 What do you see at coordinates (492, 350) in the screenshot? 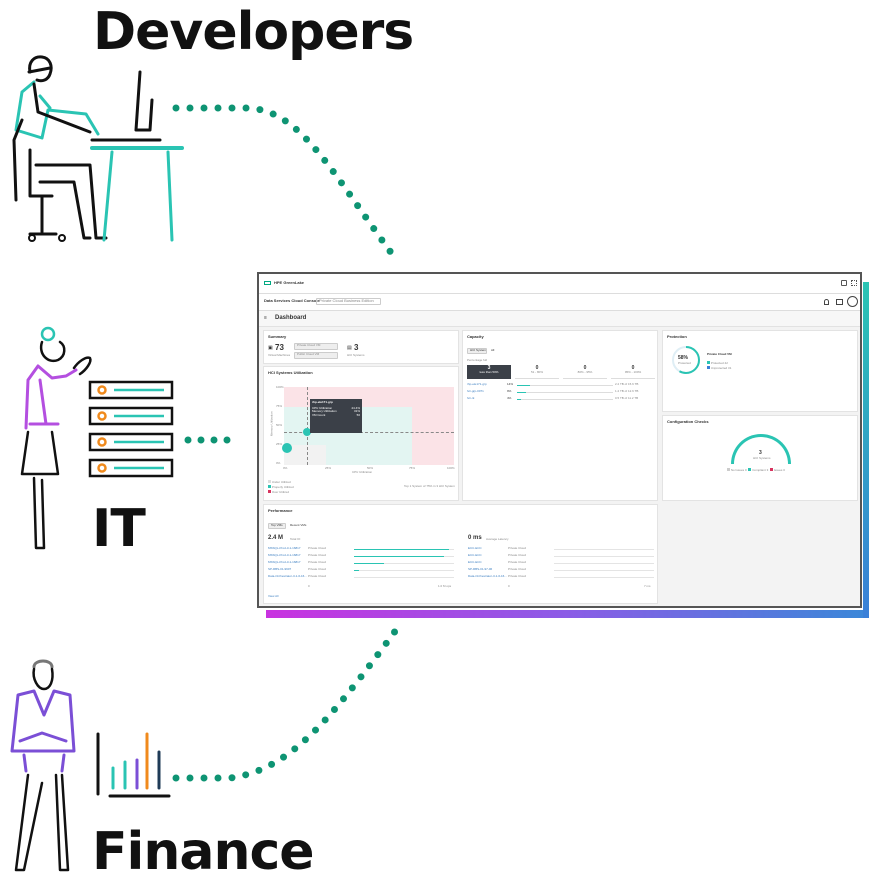
I see `tab-all: All` at bounding box center [492, 350].